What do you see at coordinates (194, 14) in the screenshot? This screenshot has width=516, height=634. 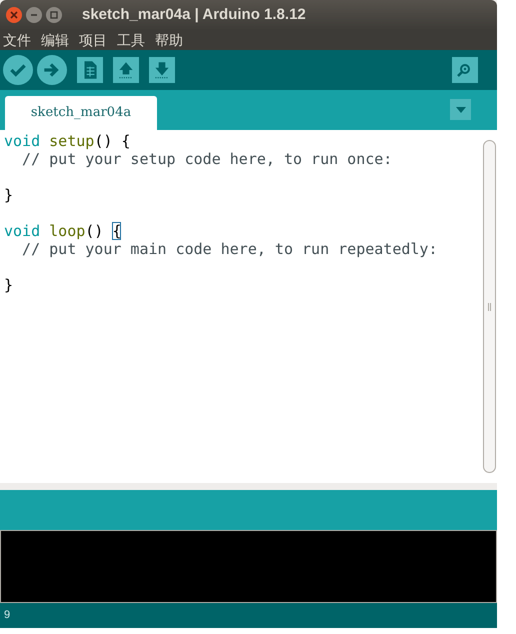 I see `window-title: sketch_mar04a | Arduino 1.8.12` at bounding box center [194, 14].